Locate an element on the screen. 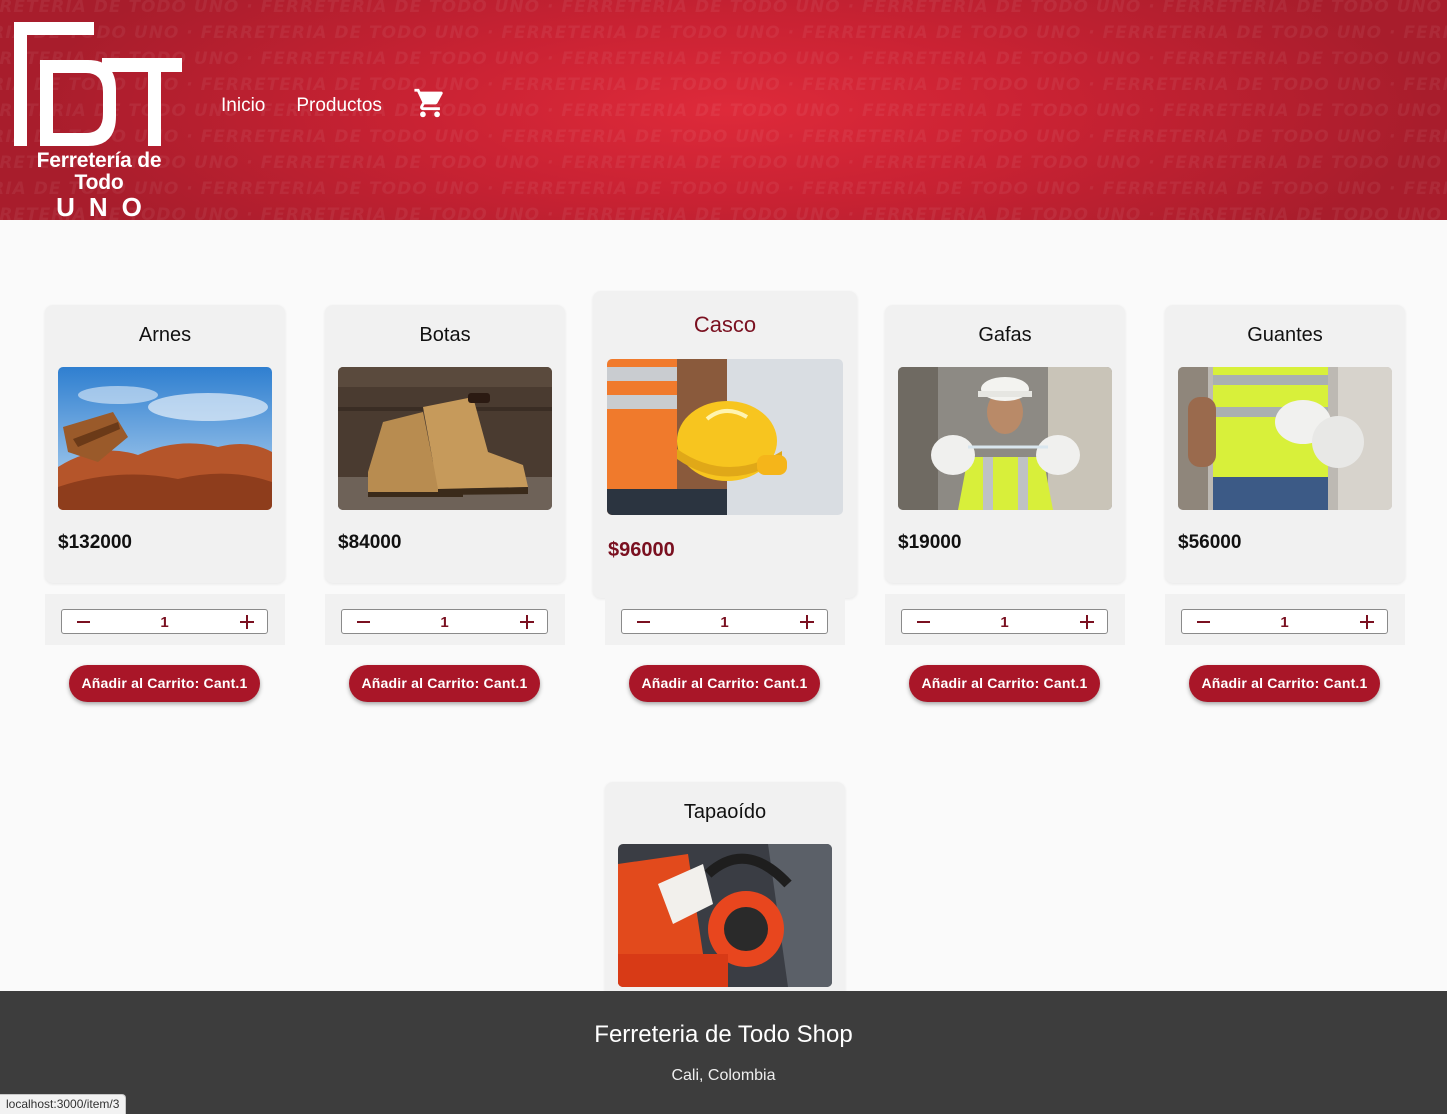 The height and width of the screenshot is (1114, 1447). product-price: $84000 is located at coordinates (370, 542).